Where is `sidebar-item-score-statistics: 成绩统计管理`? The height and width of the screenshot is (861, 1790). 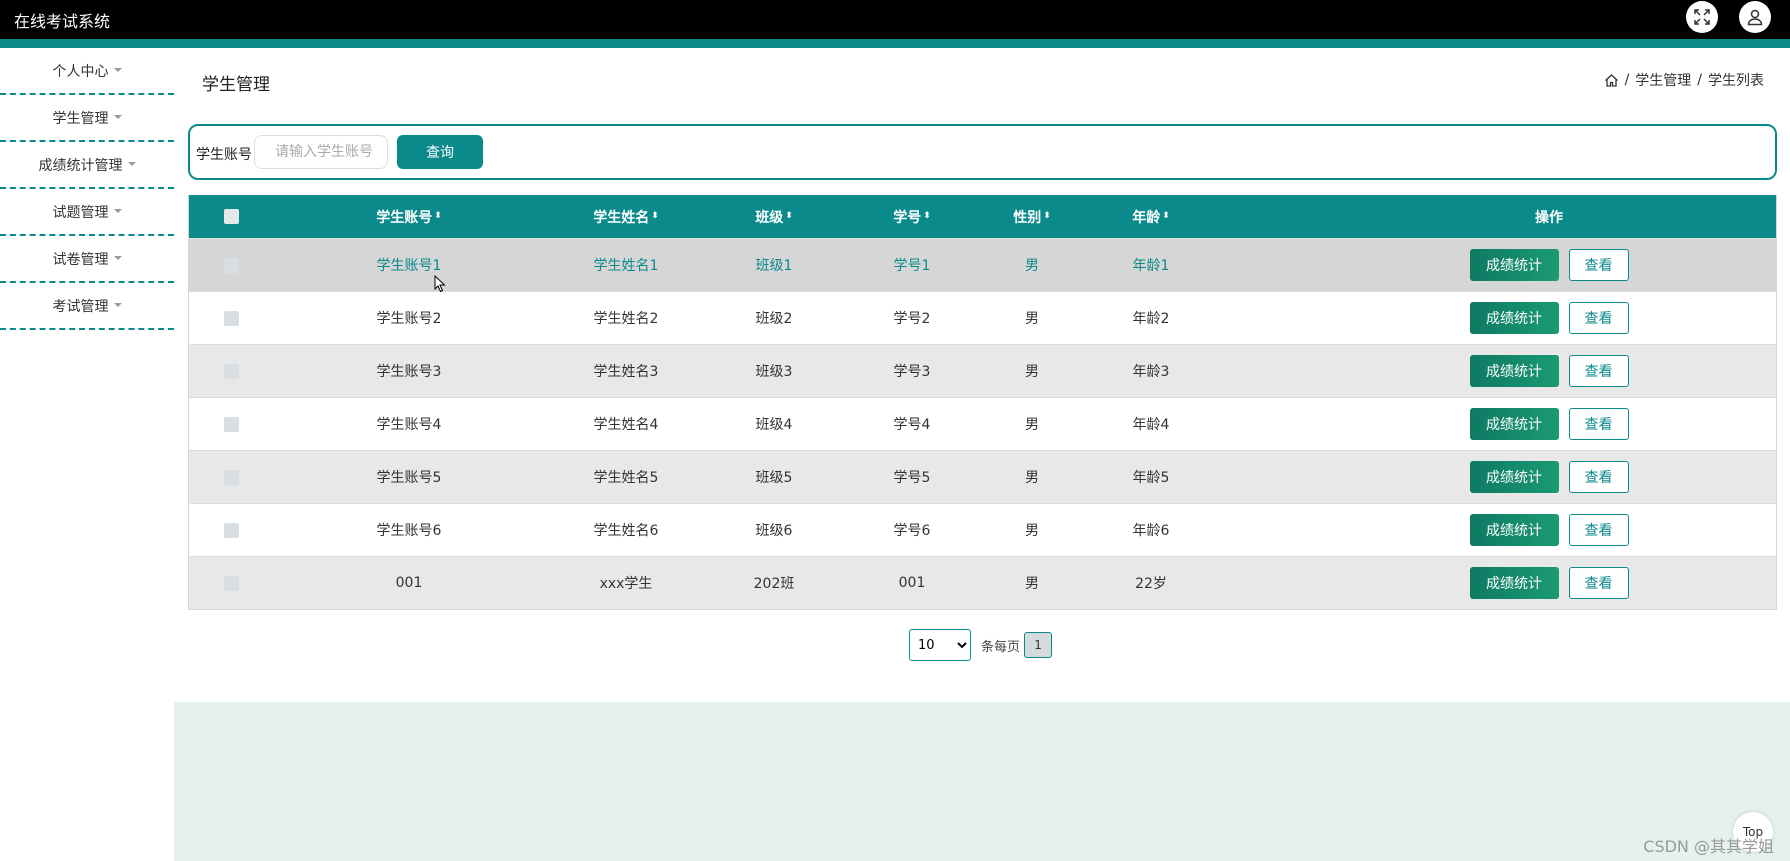 sidebar-item-score-statistics: 成绩统计管理 is located at coordinates (87, 165).